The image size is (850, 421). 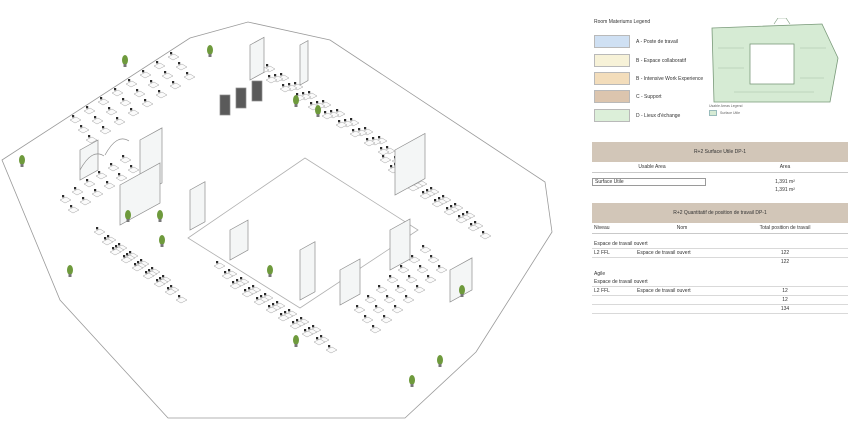 I want to click on surface-table-row: Surface Utile 1,391 m², so click(x=720, y=182).